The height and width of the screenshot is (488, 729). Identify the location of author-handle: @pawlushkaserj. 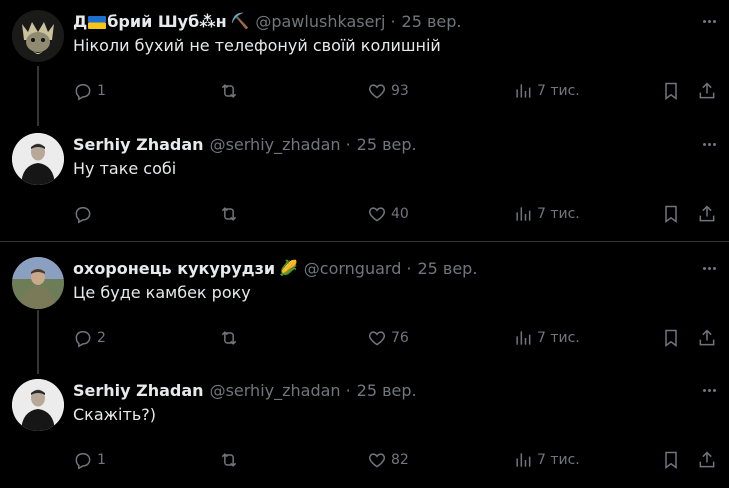
(320, 21).